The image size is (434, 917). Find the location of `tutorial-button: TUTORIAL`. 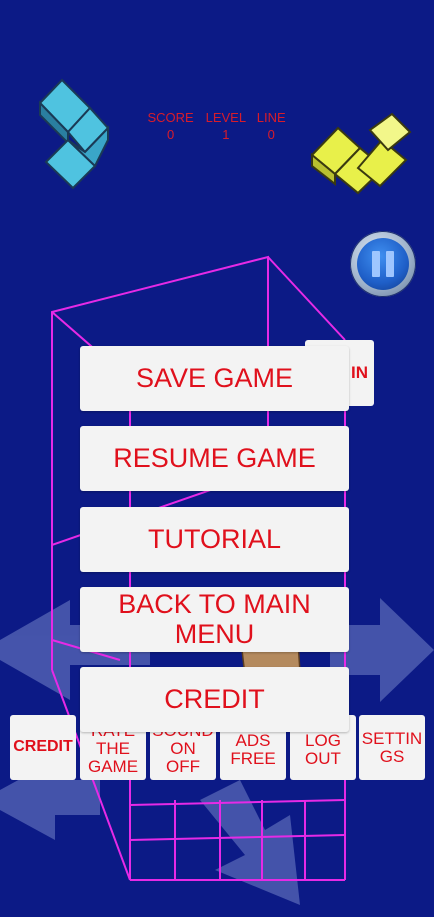

tutorial-button: TUTORIAL is located at coordinates (214, 539).